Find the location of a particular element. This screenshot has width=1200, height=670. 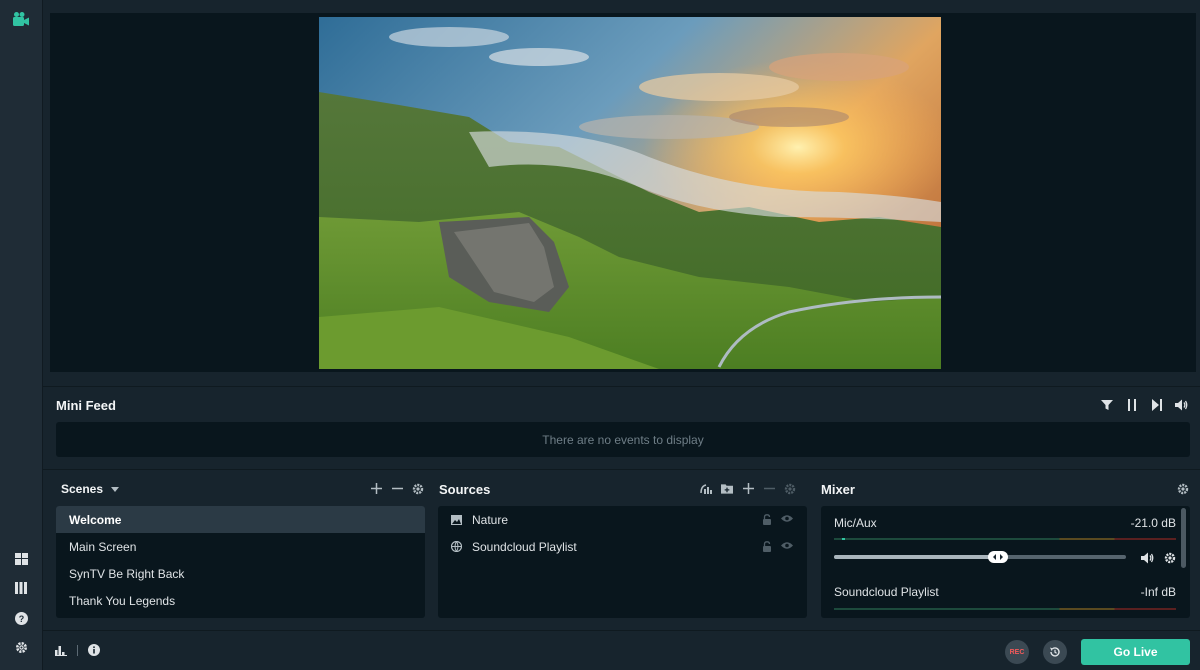

scenes-title: Scenes is located at coordinates (82, 489).